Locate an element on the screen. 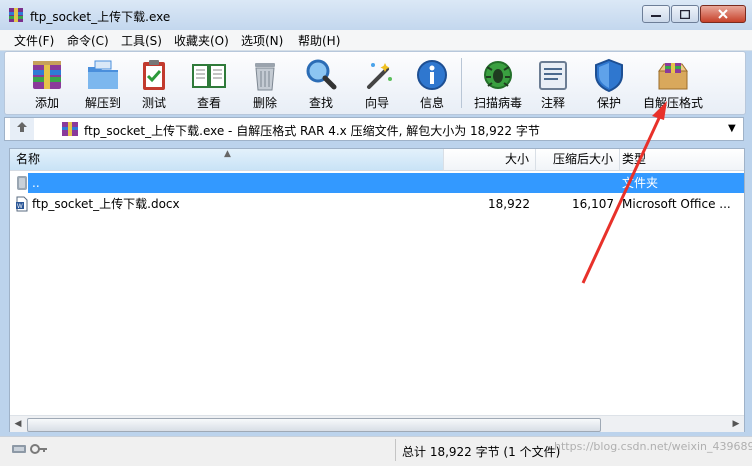  column-header-packed: 压缩后大小 is located at coordinates (578, 160).